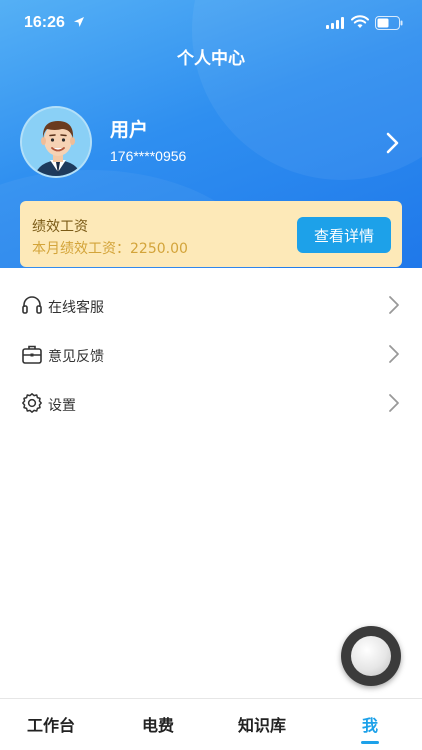 The height and width of the screenshot is (750, 422). I want to click on menu-item-feedback: 意见反馈, so click(211, 355).